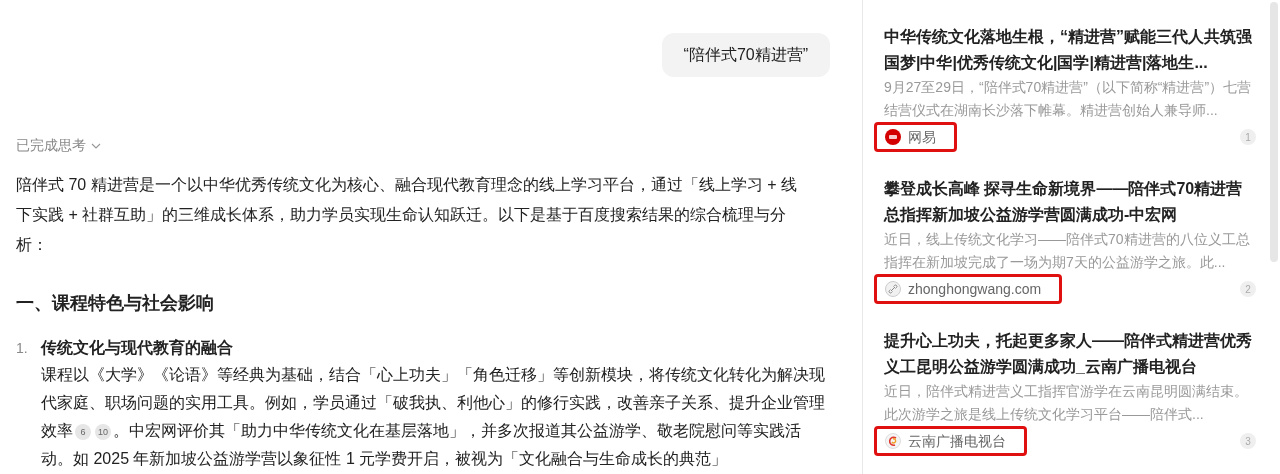  Describe the element at coordinates (893, 137) in the screenshot. I see `logo-icon` at that location.